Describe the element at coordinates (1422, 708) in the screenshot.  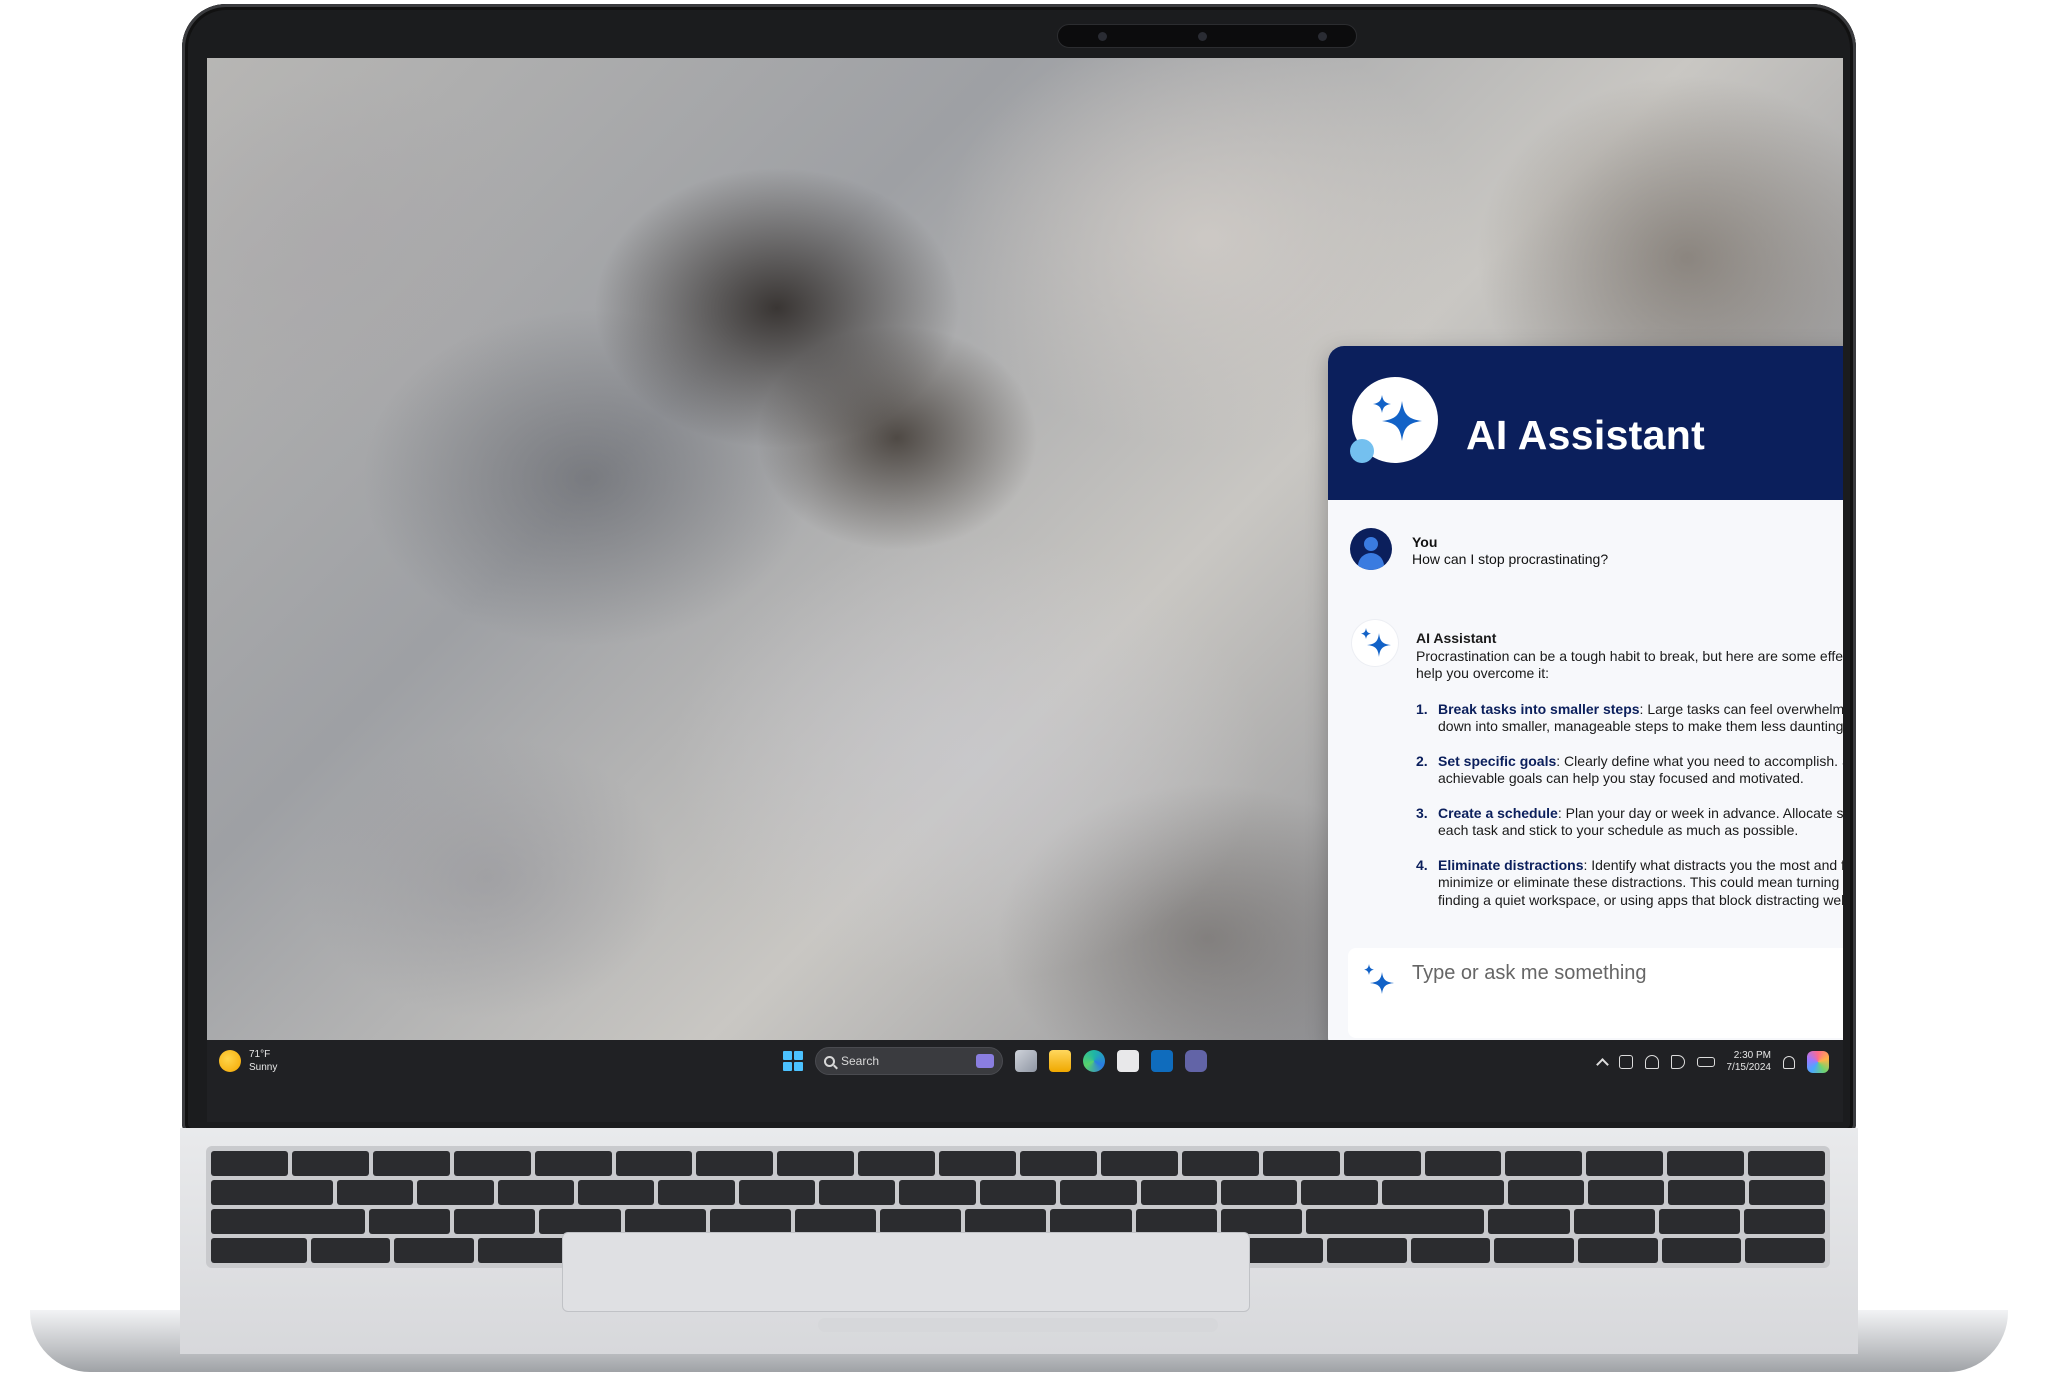
I see `list-item-number: 1.` at that location.